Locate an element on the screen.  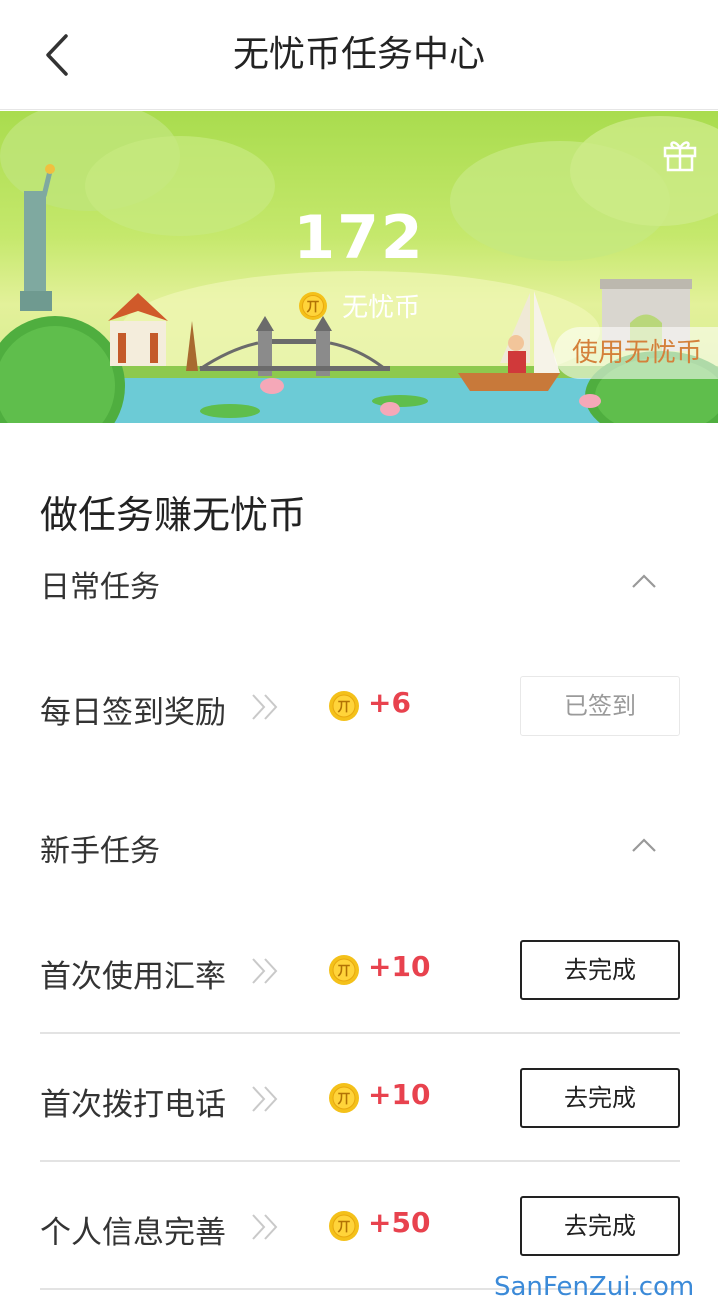
task-name: 首次拨打电话 is located at coordinates (133, 1105).